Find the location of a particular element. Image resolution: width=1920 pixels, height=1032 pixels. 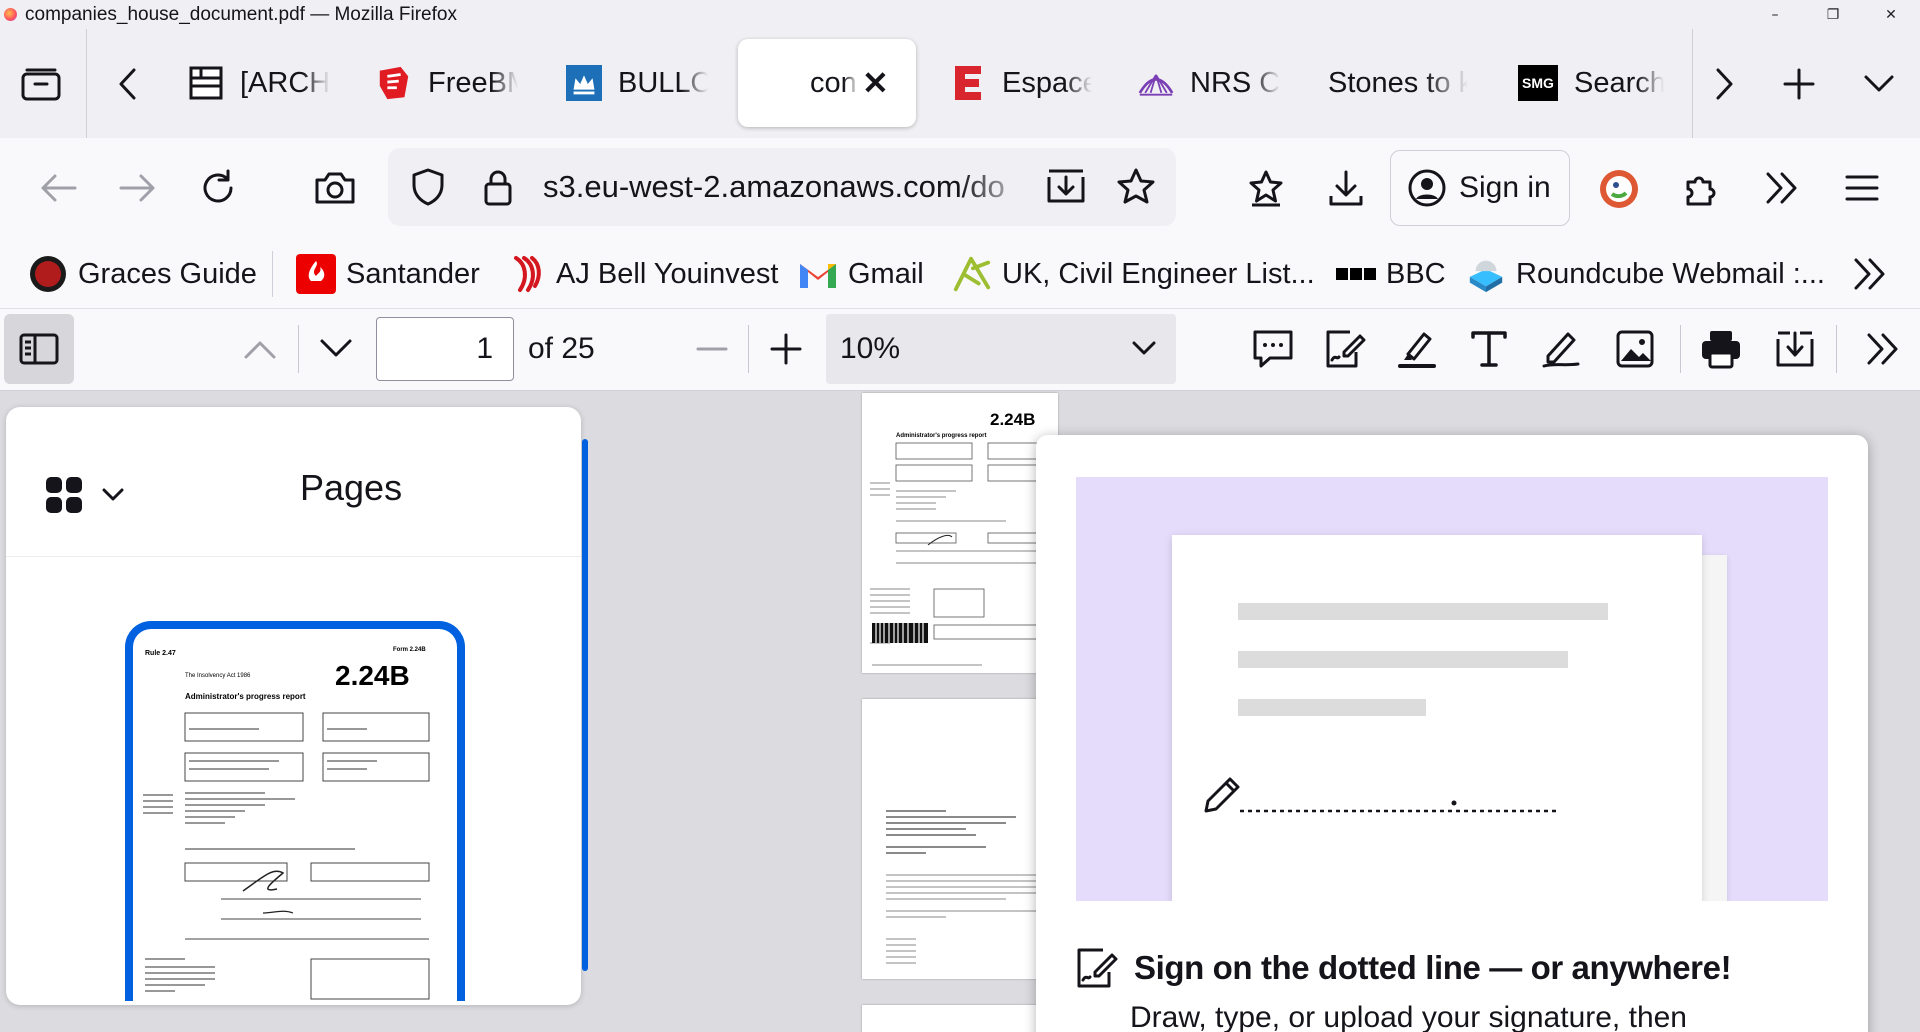

tab-bullough: BULLO is located at coordinates (641, 83).